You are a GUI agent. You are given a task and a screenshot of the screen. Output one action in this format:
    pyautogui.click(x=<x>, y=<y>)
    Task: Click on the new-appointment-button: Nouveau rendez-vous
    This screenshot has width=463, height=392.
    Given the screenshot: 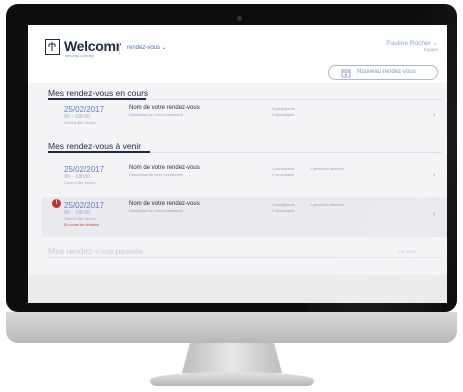 What is the action you would take?
    pyautogui.click(x=383, y=72)
    